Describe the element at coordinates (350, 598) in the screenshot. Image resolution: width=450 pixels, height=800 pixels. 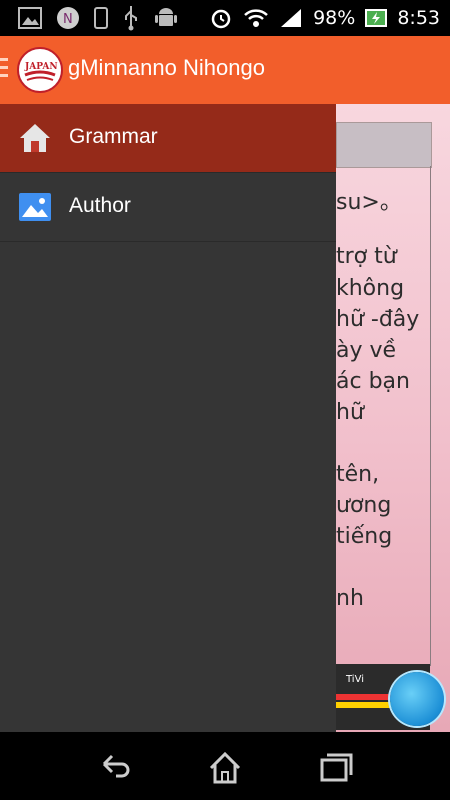
I see `content-line: nh` at that location.